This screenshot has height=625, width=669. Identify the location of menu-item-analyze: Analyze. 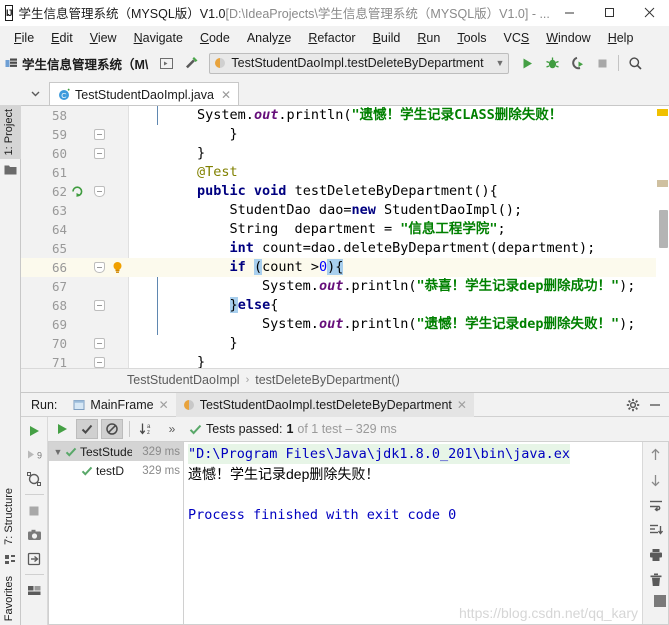
(269, 38).